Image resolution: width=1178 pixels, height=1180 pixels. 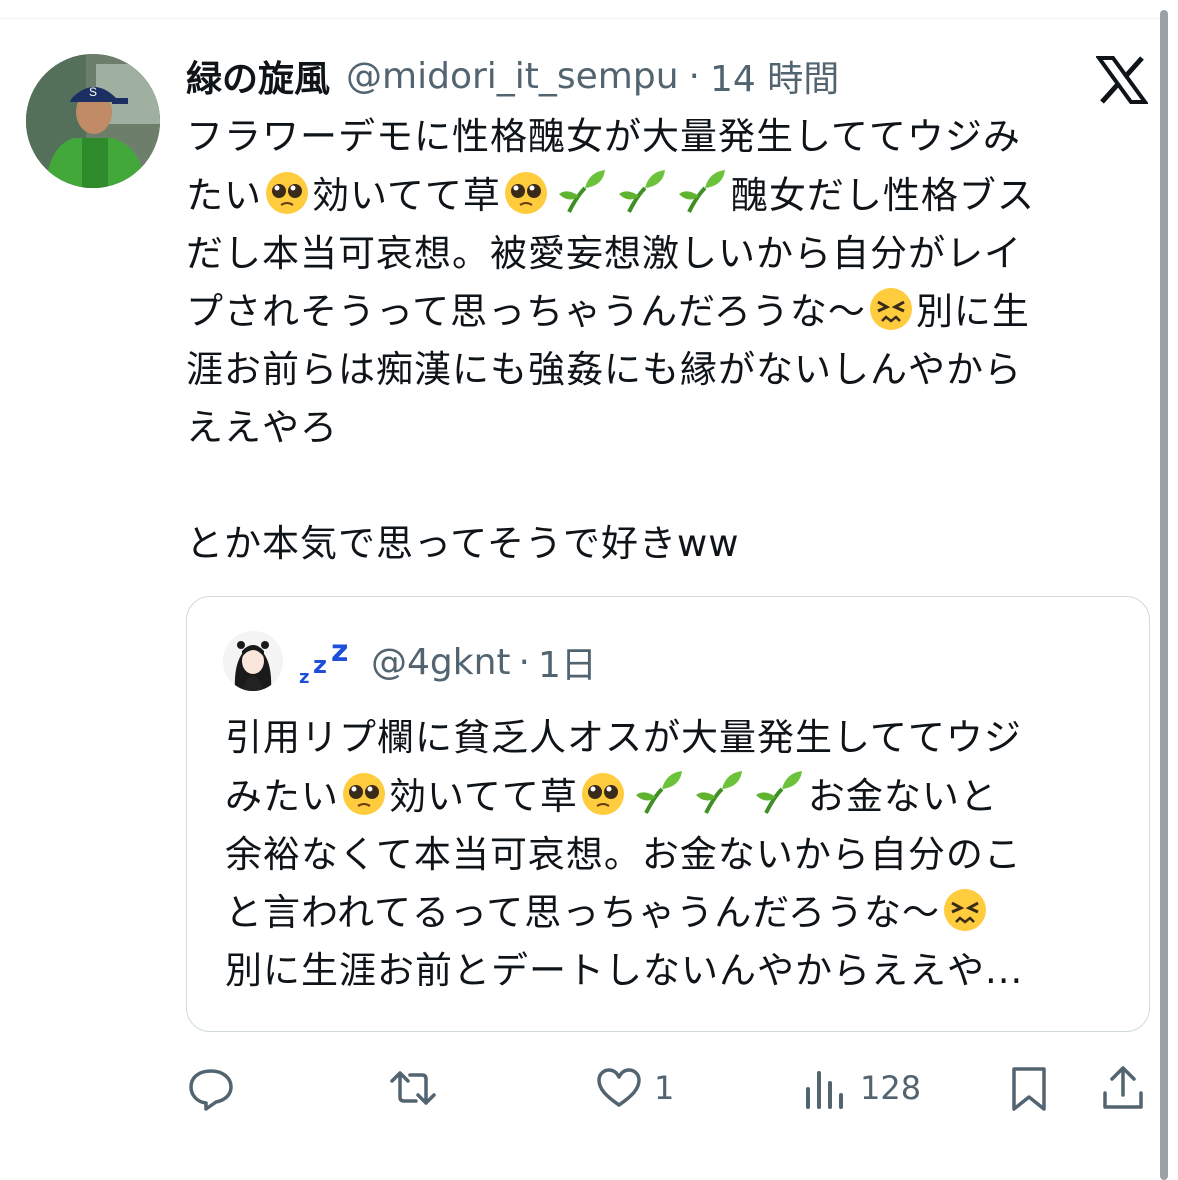 I want to click on quoted-author-handle: @4gknt, so click(x=441, y=662).